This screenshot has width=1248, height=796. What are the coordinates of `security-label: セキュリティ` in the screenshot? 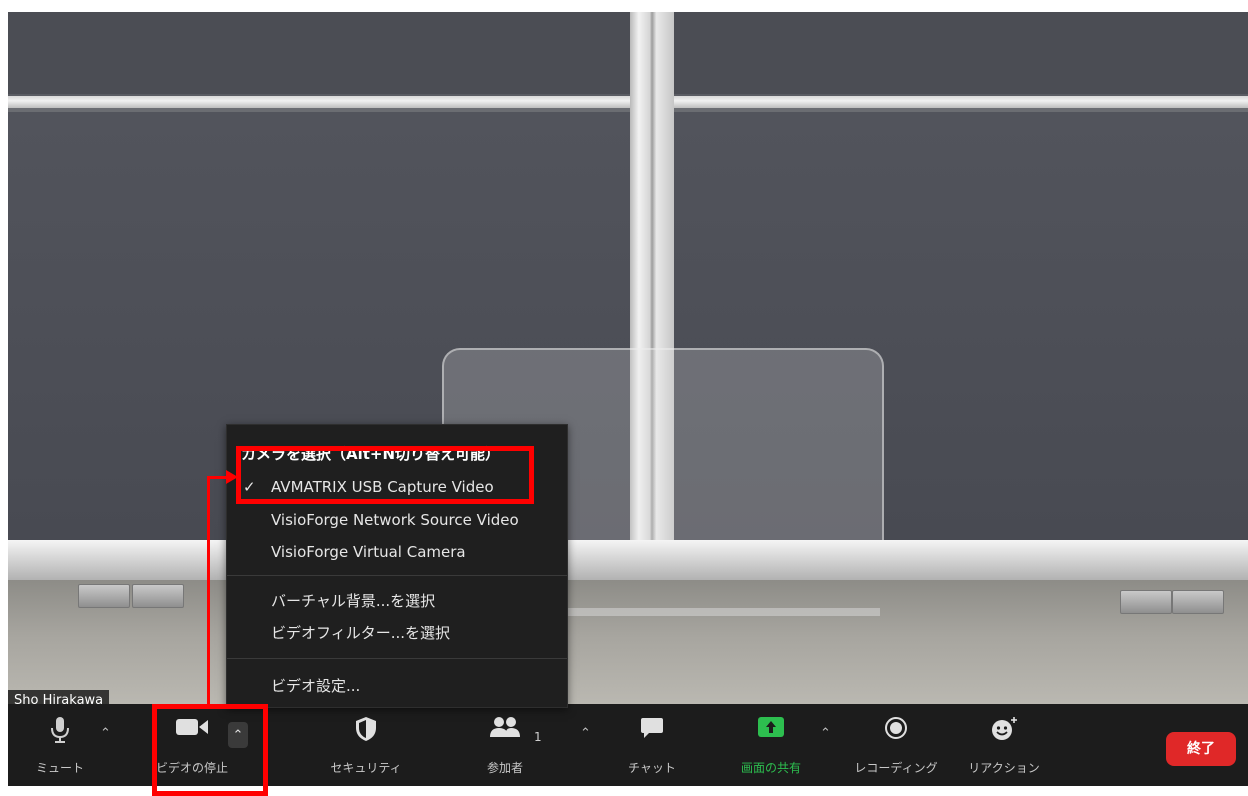 It's located at (366, 768).